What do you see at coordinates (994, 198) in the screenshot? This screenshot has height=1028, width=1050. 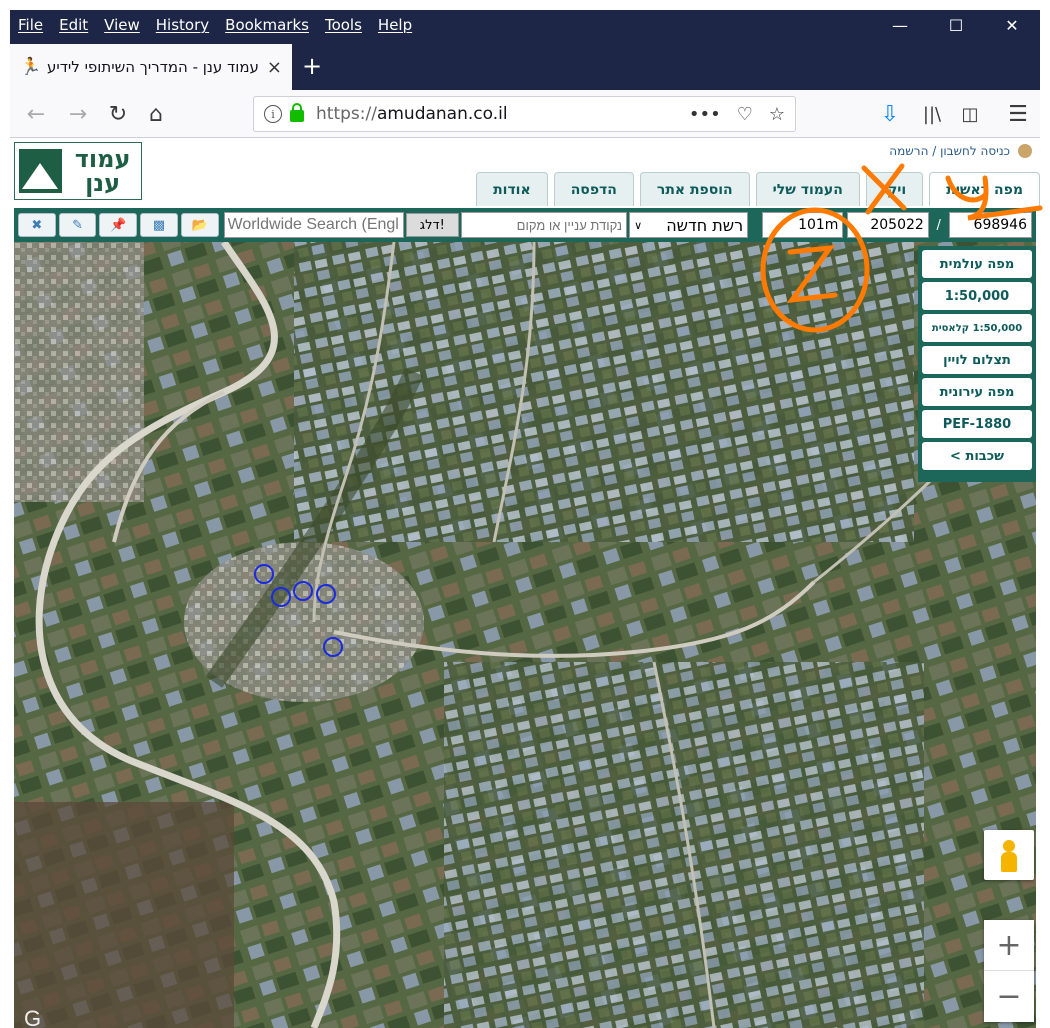 I see `y-annotation-mark` at bounding box center [994, 198].